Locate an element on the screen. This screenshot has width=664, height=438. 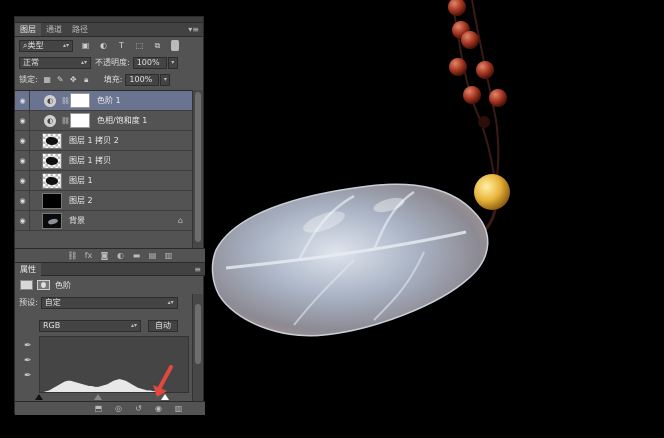
properties-scrollbar-thumb is located at coordinates (198, 334).